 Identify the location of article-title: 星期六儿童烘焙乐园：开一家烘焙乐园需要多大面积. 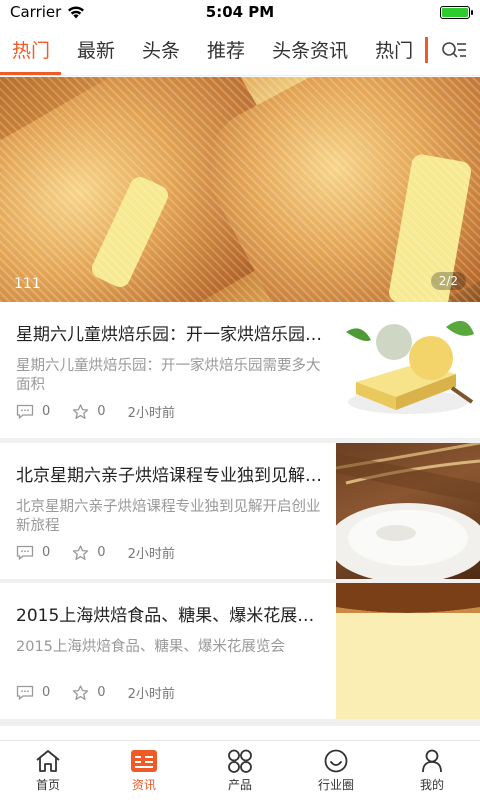
(171, 335).